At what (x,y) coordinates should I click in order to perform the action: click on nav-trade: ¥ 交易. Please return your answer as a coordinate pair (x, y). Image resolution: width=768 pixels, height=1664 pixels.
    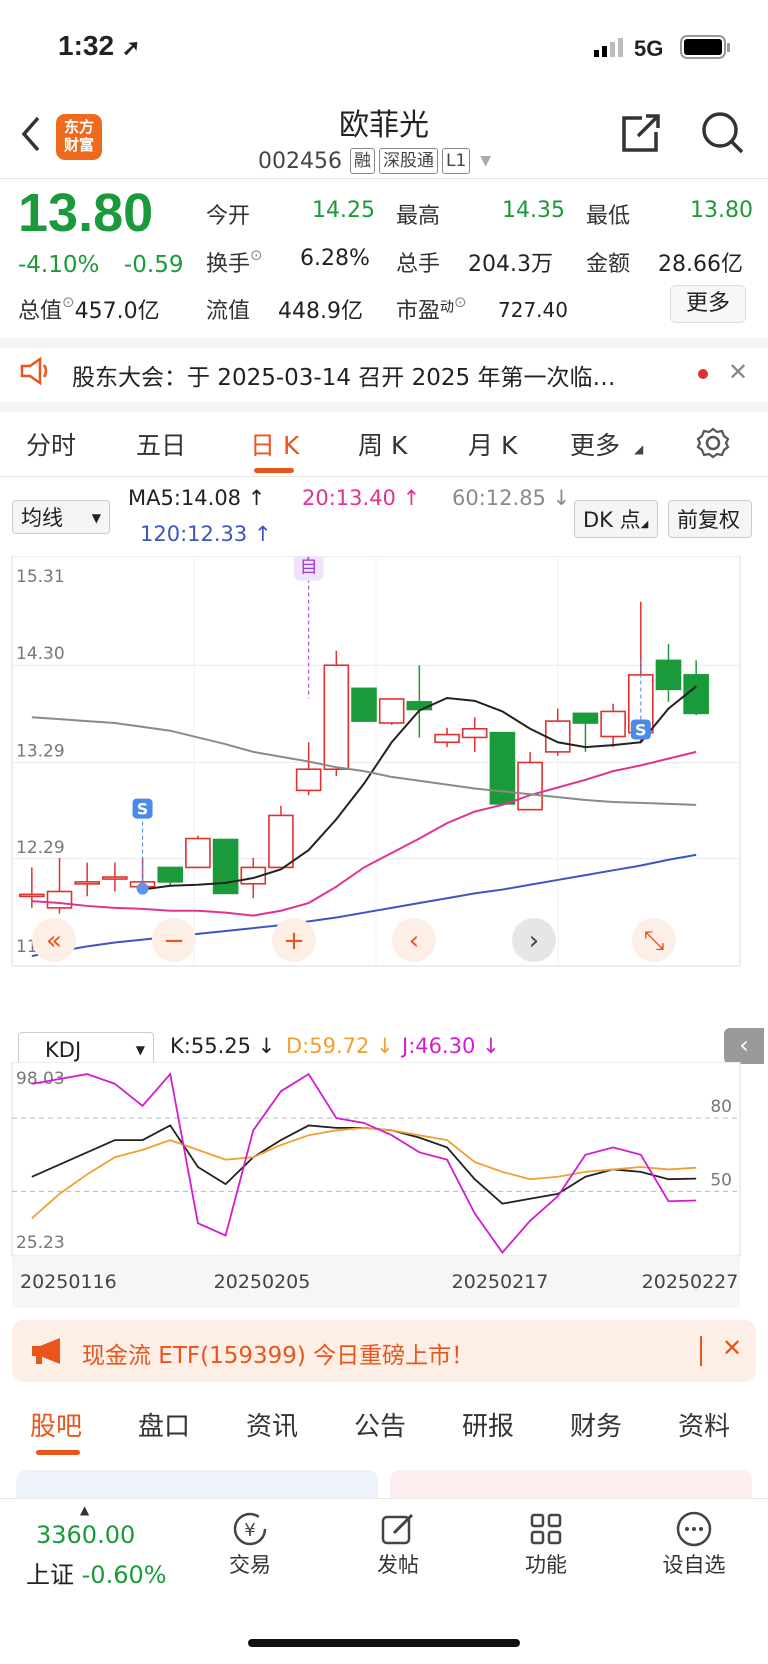
    Looking at the image, I should click on (250, 1544).